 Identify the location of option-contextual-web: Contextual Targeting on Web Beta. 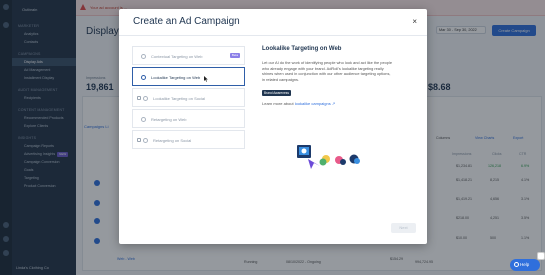
(188, 55).